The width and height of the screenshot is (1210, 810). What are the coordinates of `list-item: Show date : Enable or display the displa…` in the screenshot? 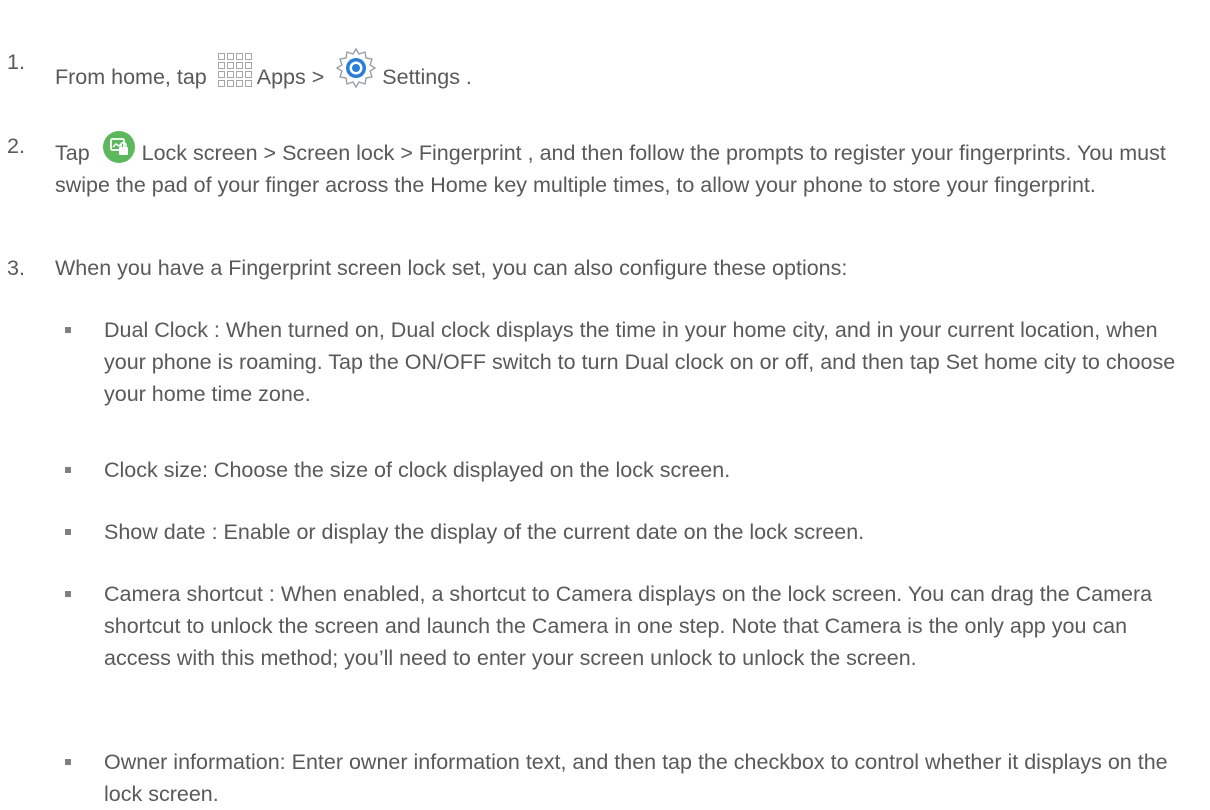 It's located at (625, 532).